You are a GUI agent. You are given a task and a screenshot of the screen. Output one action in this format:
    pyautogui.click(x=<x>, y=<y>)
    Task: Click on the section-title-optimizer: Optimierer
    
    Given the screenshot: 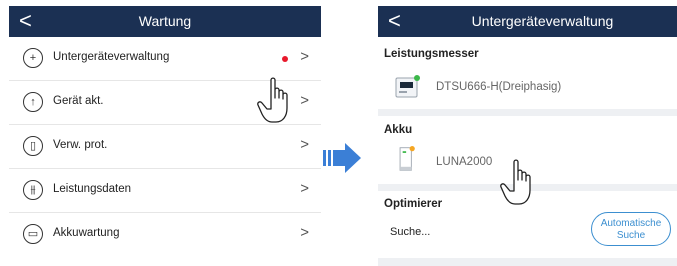 What is the action you would take?
    pyautogui.click(x=413, y=204)
    